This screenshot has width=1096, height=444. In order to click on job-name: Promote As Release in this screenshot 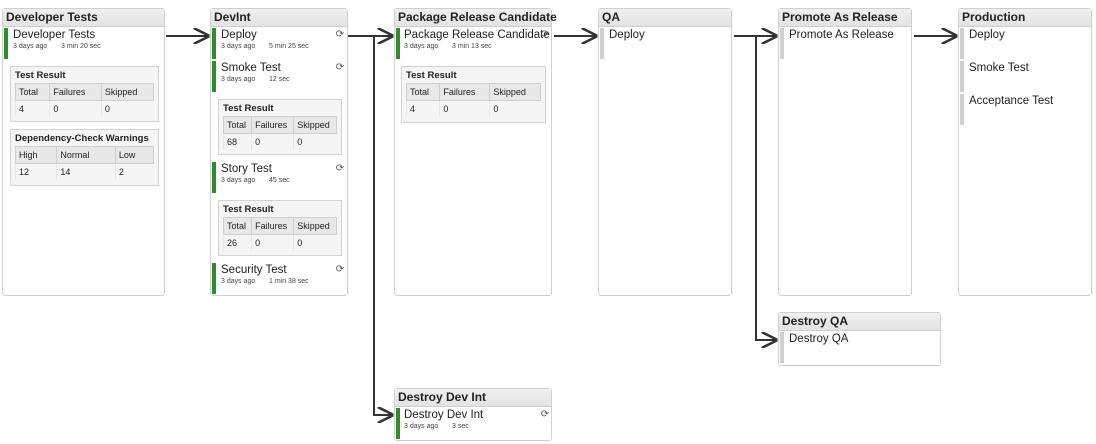, I will do `click(849, 35)`.